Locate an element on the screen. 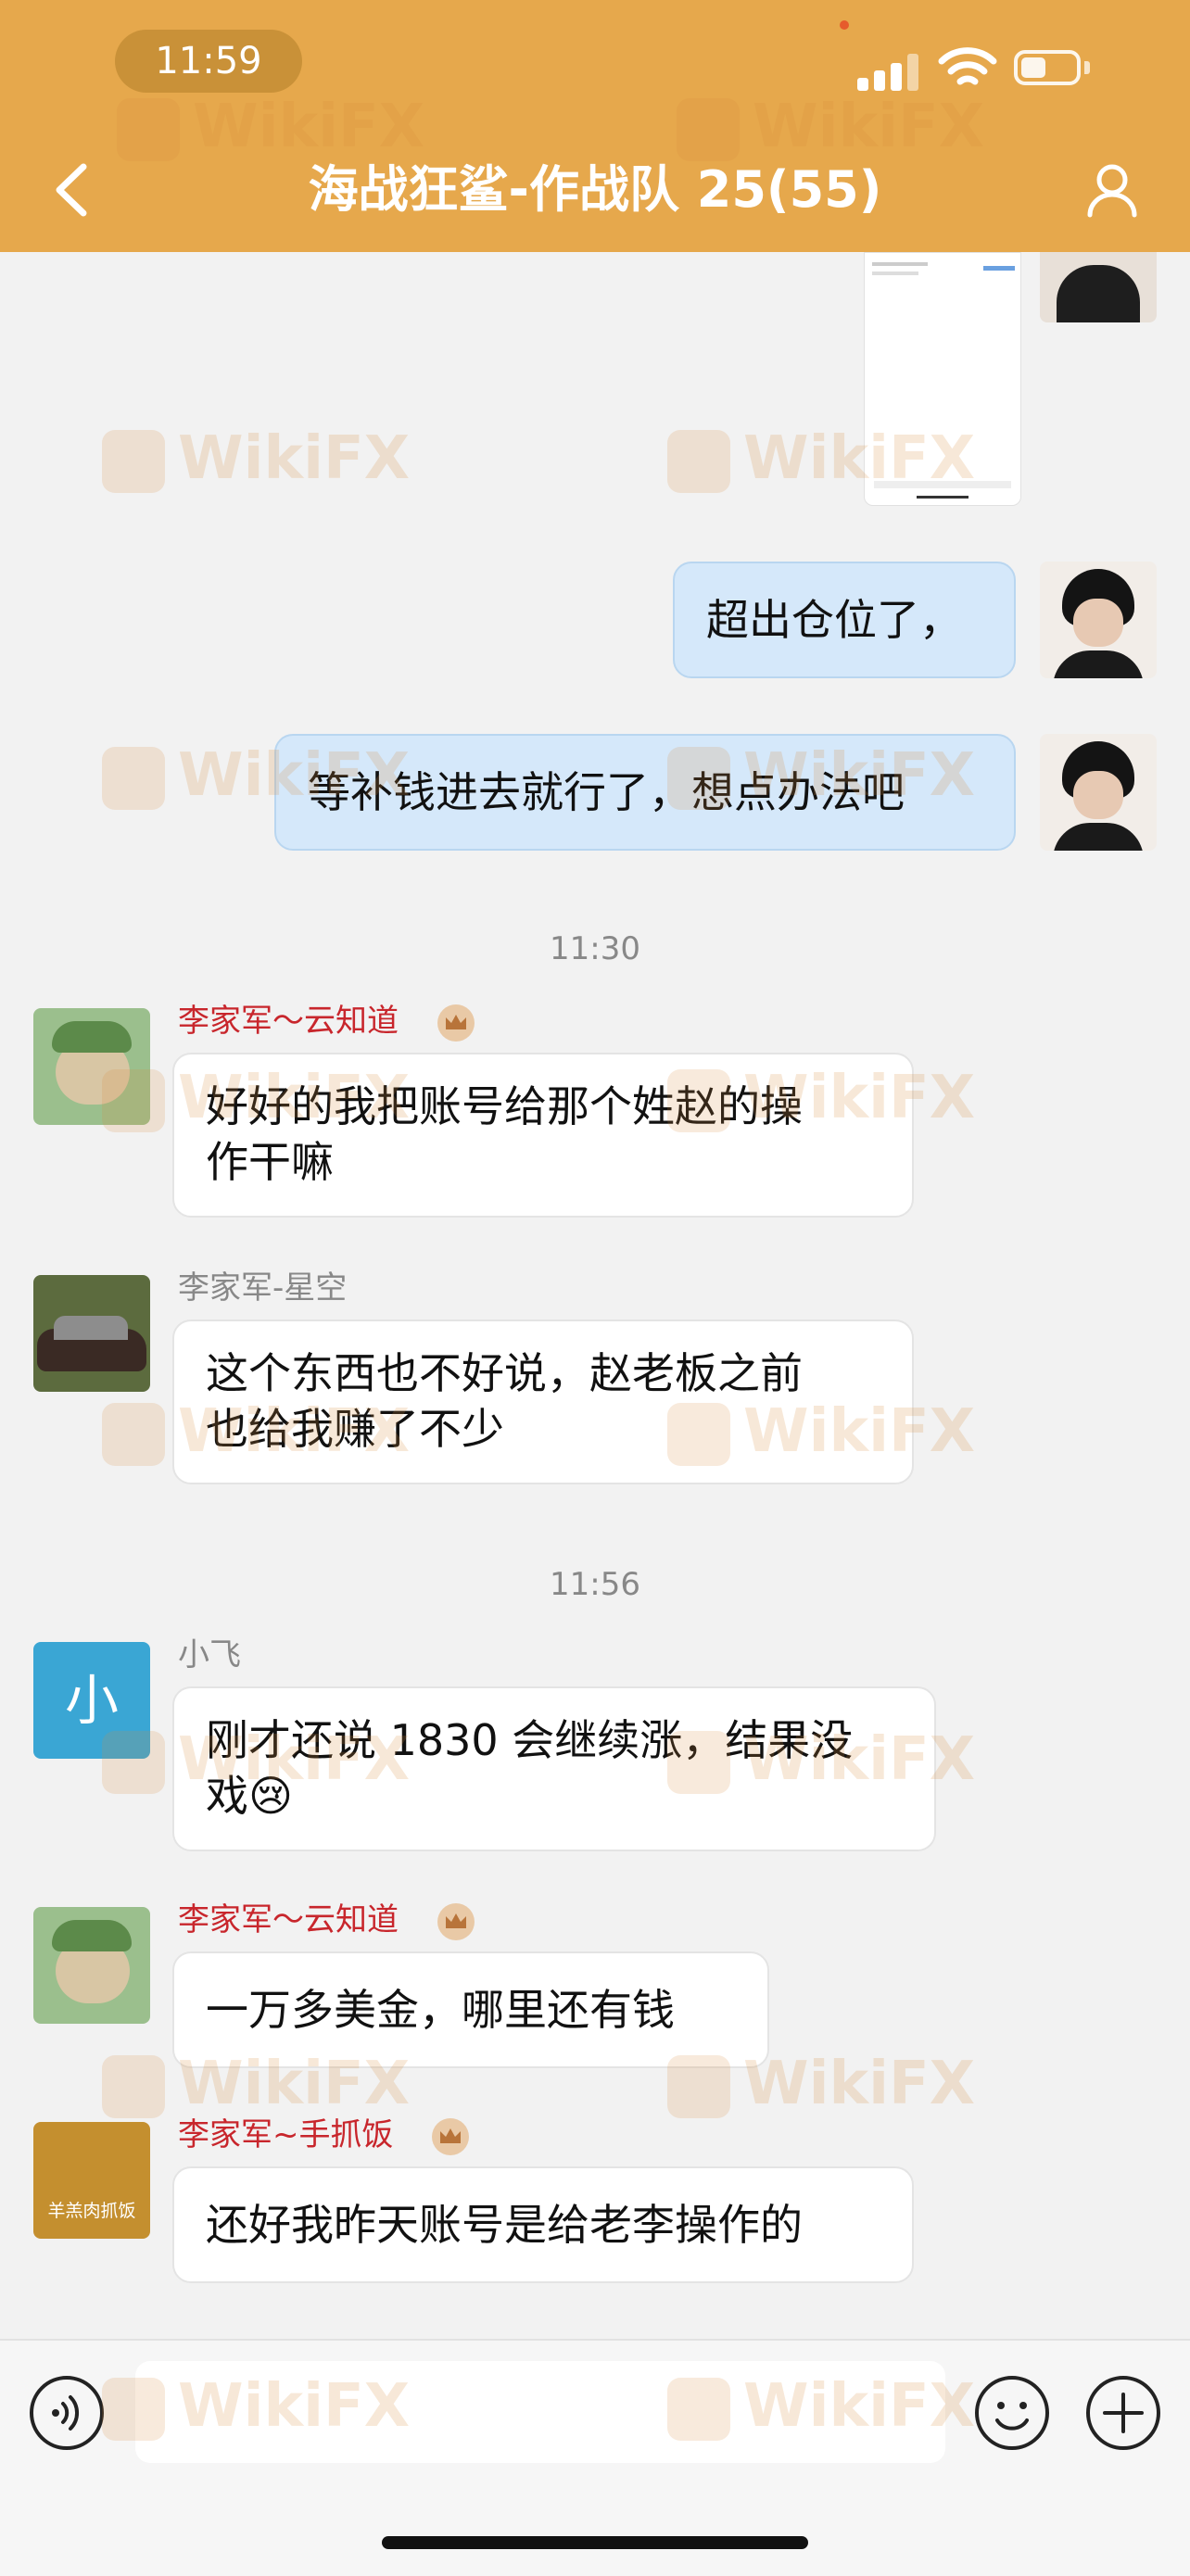  sender-name: 李家军-星空 is located at coordinates (263, 1288).